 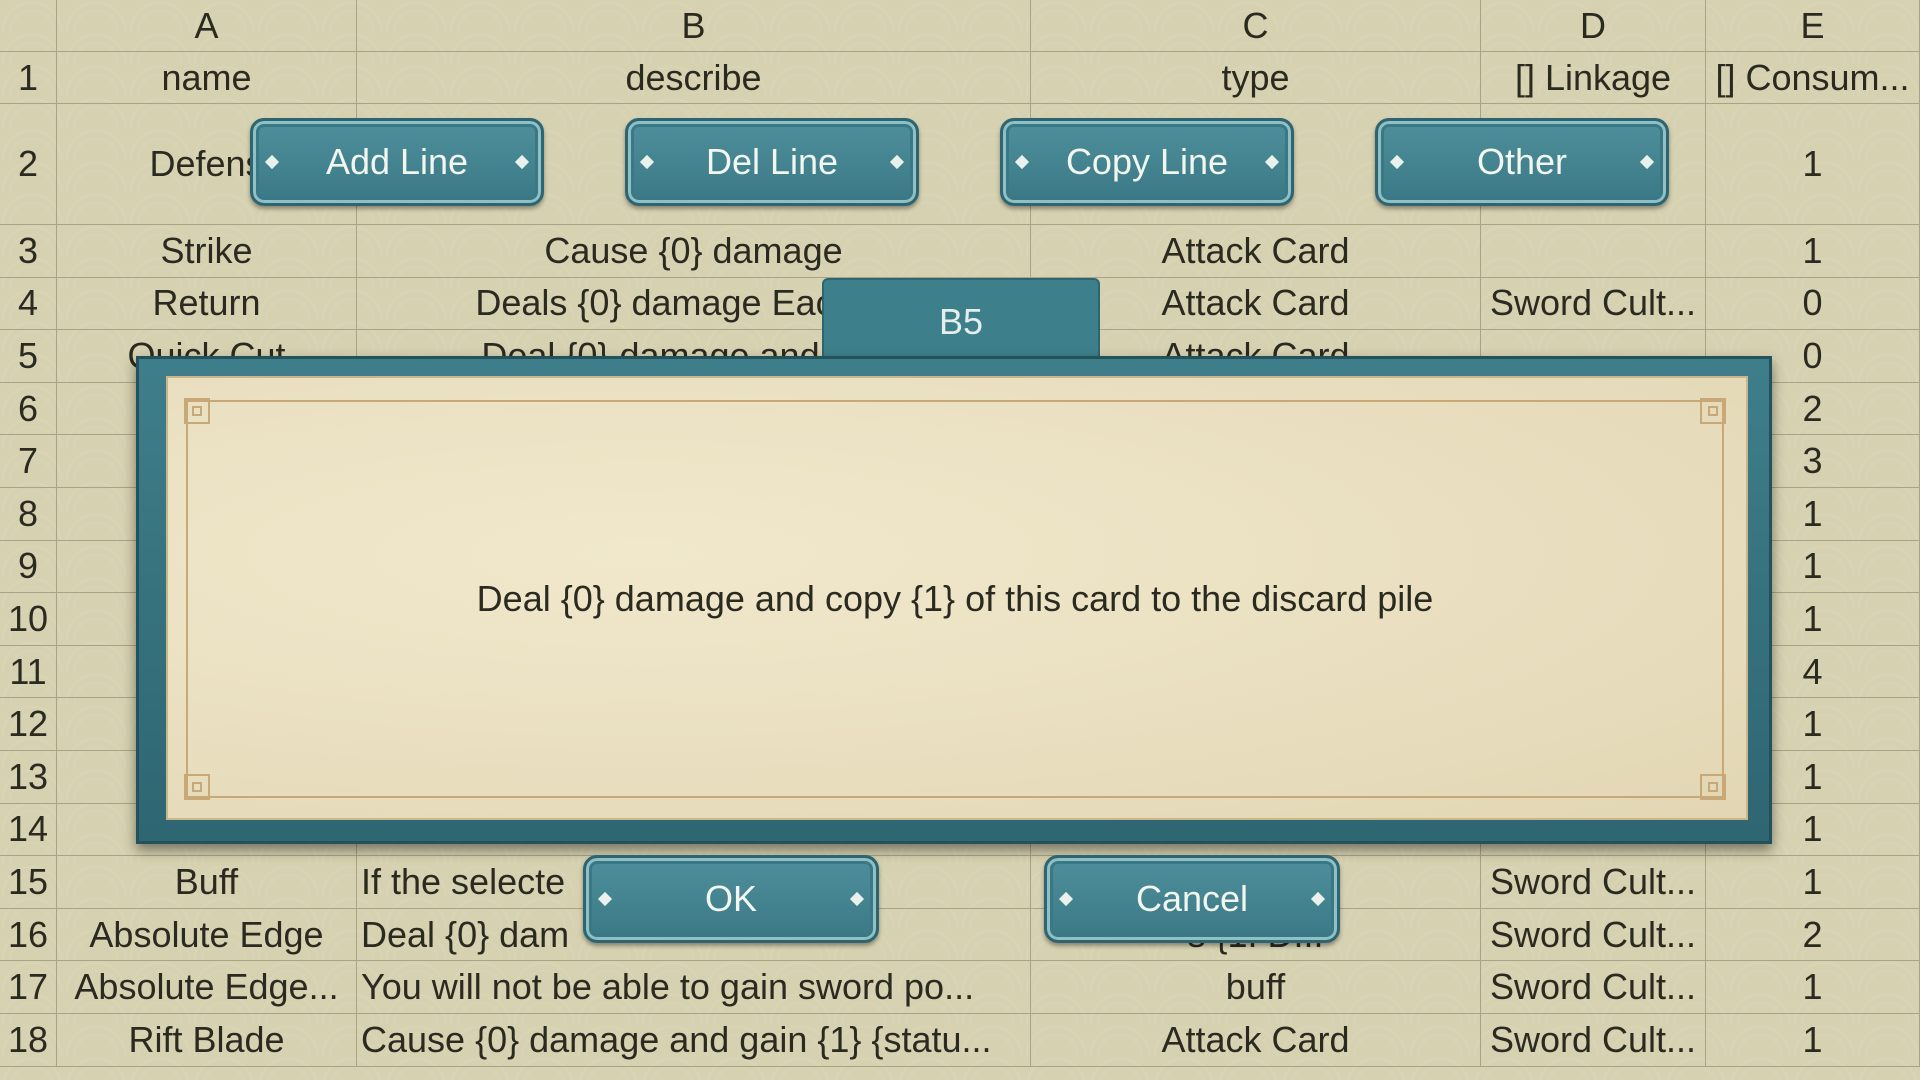 What do you see at coordinates (28, 987) in the screenshot?
I see `row-header: 17` at bounding box center [28, 987].